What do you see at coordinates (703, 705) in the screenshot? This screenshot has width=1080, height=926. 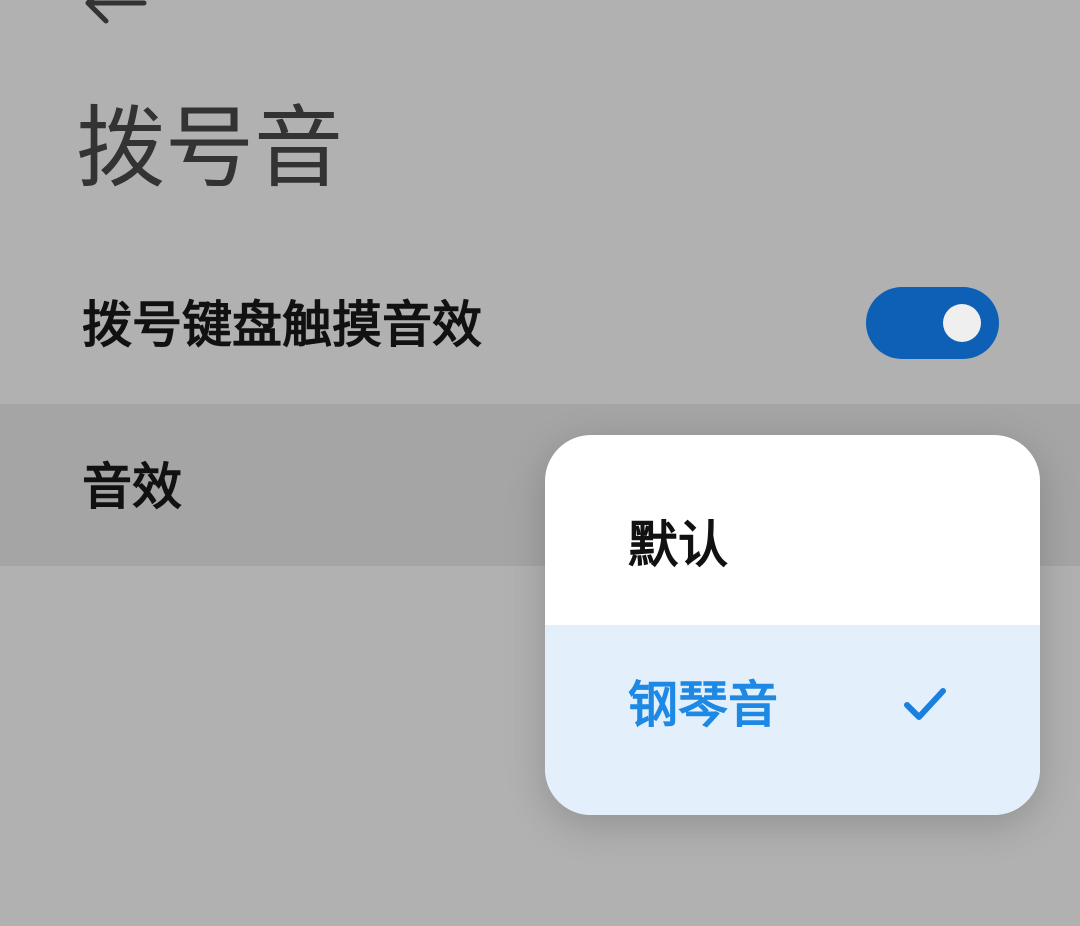 I see `menu-option-label: 钢琴音` at bounding box center [703, 705].